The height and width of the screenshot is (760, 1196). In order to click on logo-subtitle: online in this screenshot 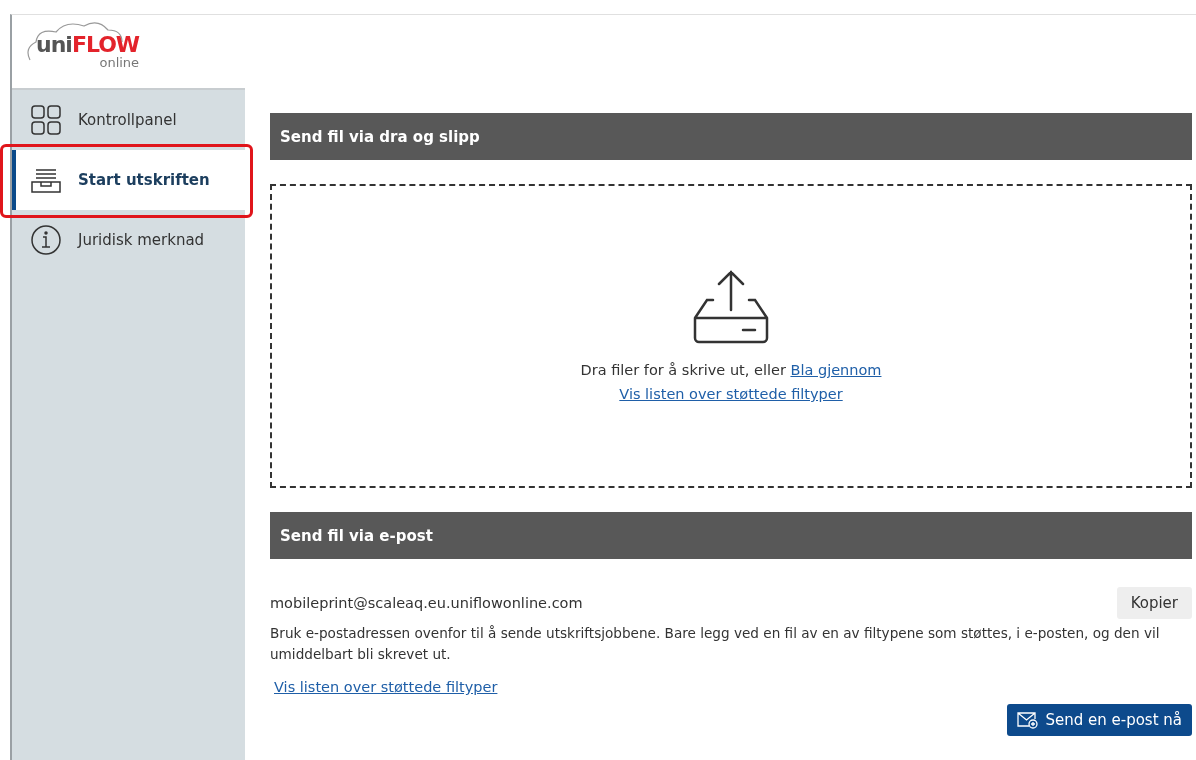, I will do `click(119, 62)`.